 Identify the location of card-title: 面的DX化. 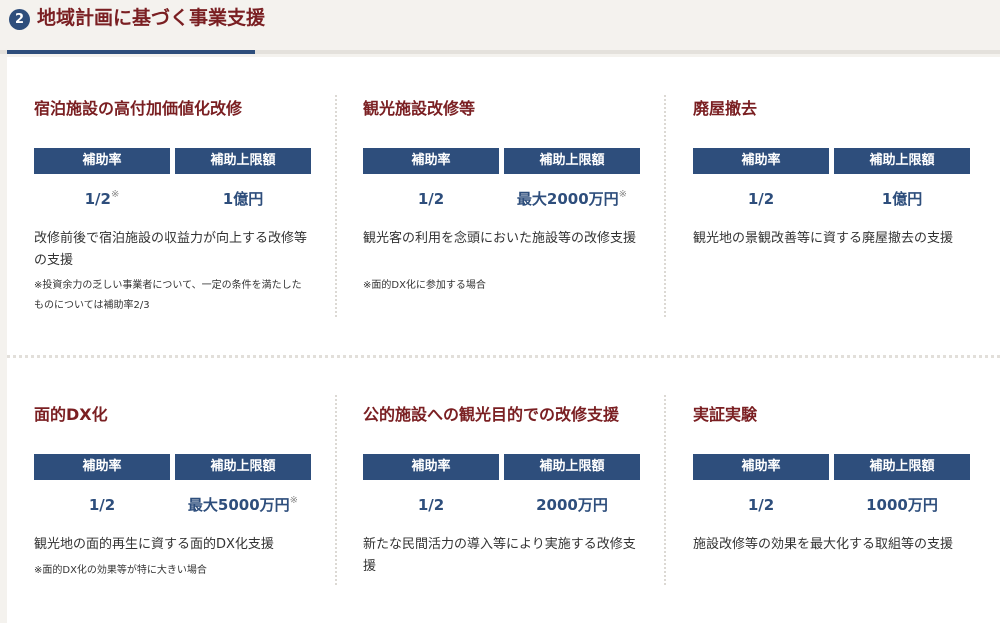
(71, 414).